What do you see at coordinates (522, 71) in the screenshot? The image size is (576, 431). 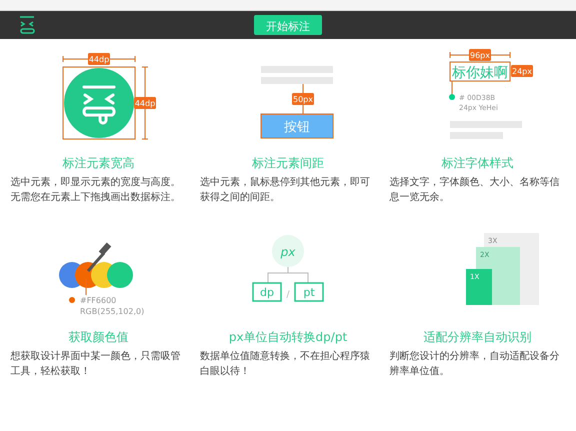 I see `dimension-badge: 24px` at bounding box center [522, 71].